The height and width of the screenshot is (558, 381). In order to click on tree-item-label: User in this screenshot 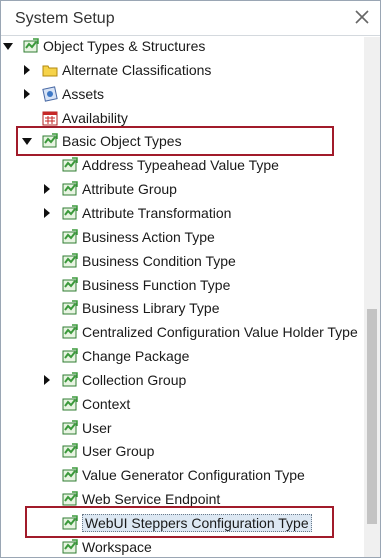, I will do `click(97, 427)`.